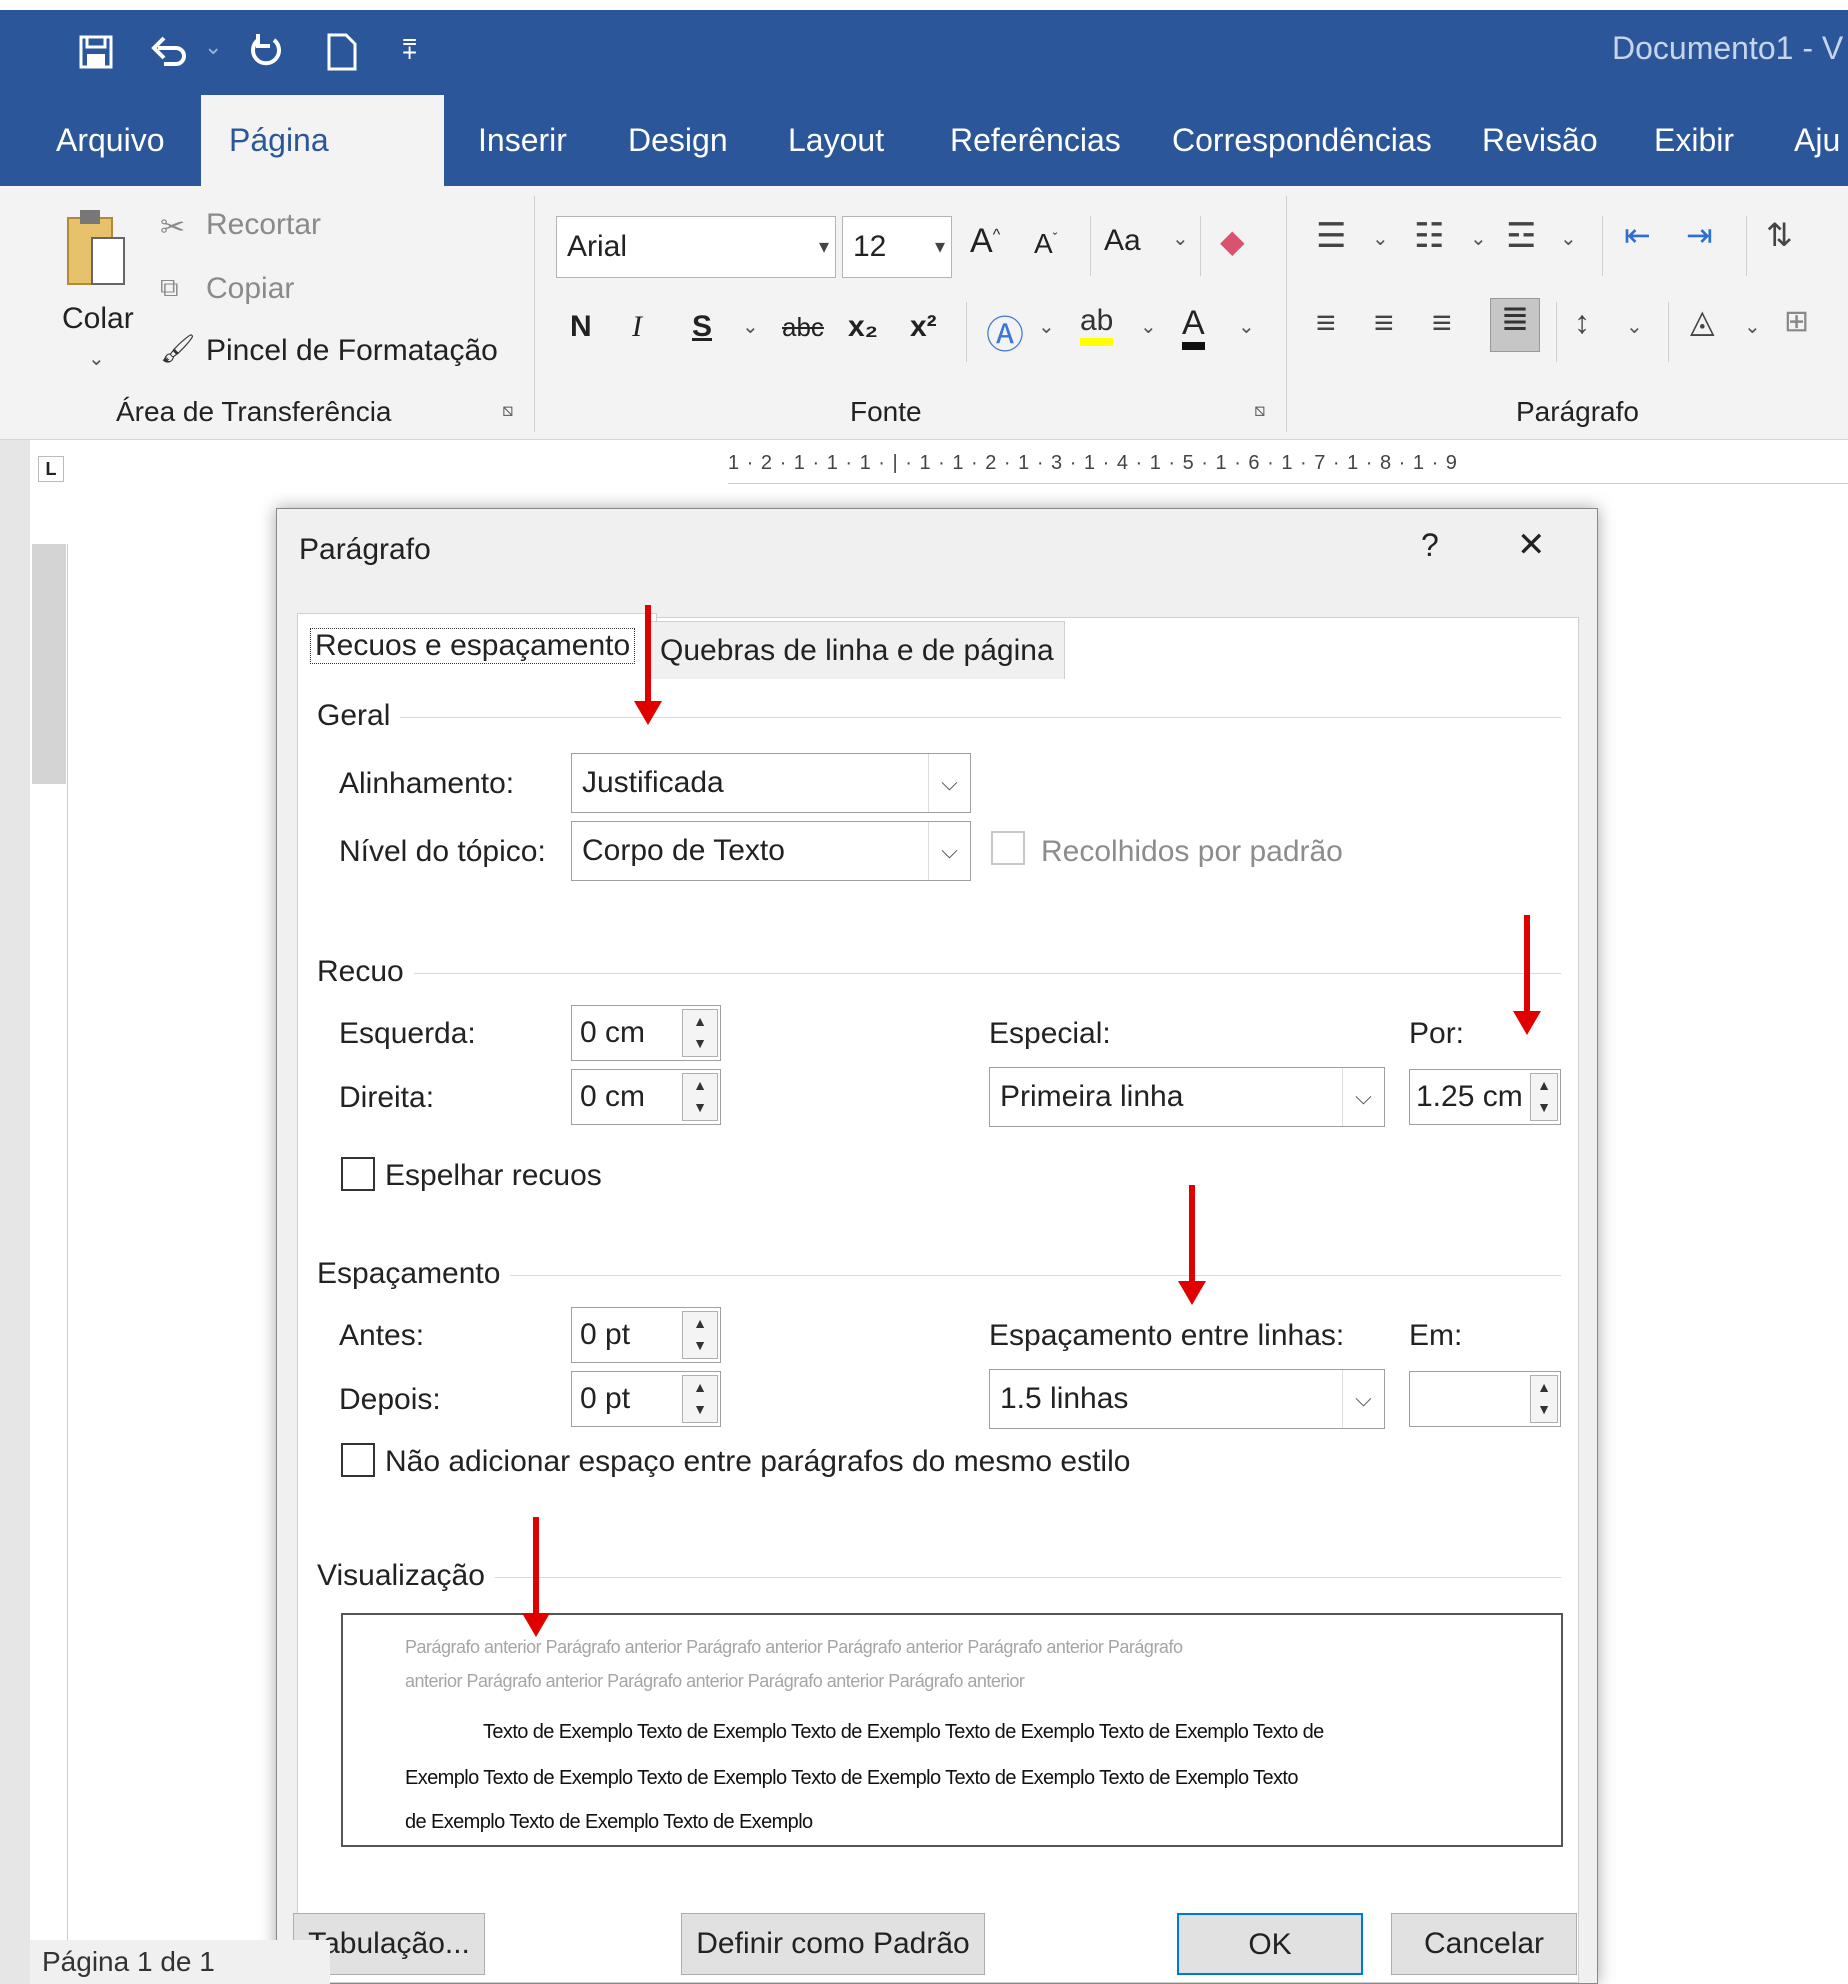 The image size is (1848, 1984). Describe the element at coordinates (1796, 321) in the screenshot. I see `borders-icon: ⊞` at that location.